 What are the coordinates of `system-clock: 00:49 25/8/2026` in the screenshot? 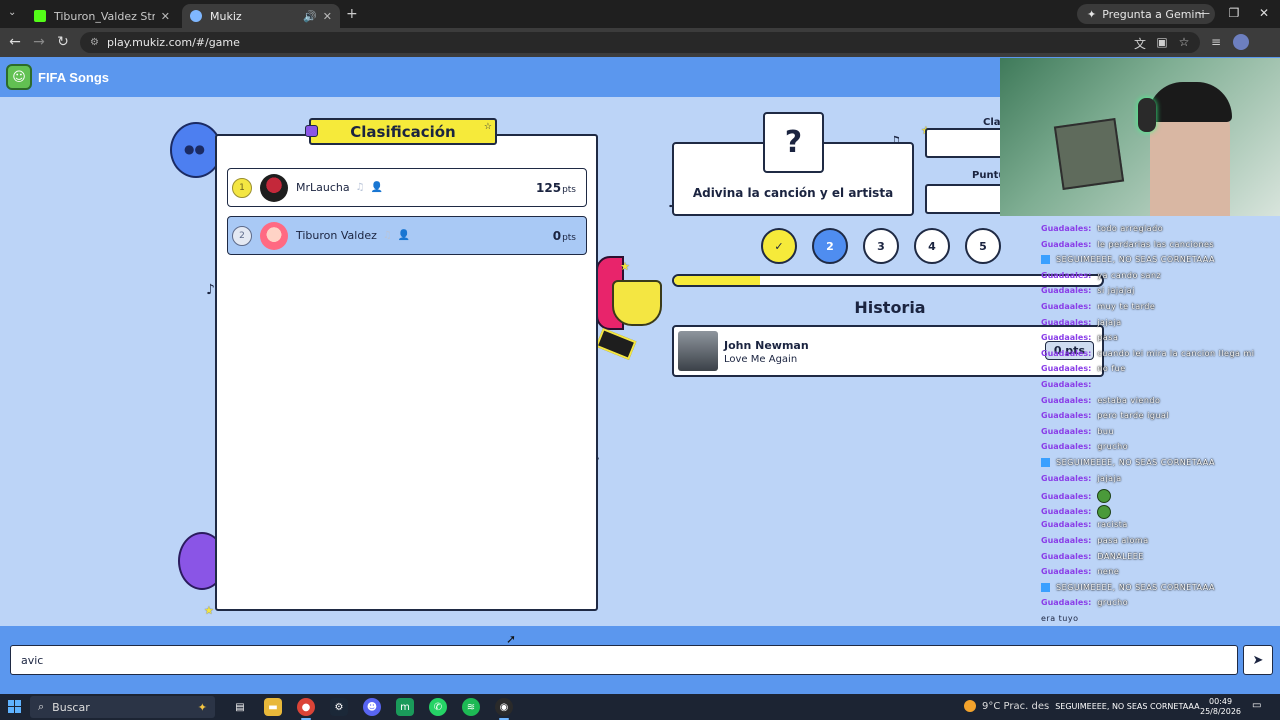 It's located at (1220, 707).